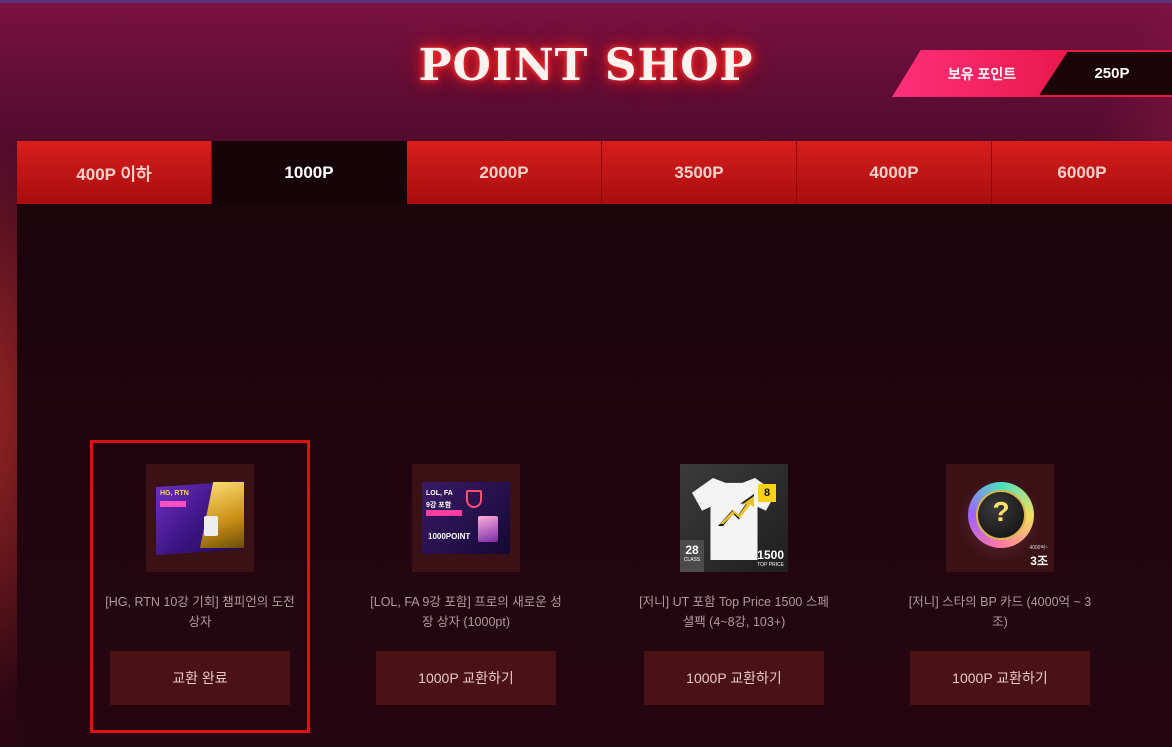  What do you see at coordinates (692, 560) in the screenshot?
I see `class-label: CLASS` at bounding box center [692, 560].